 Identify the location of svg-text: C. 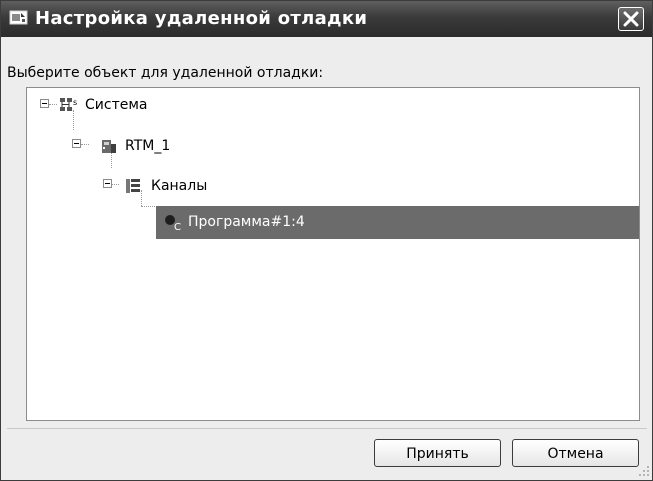
(177, 226).